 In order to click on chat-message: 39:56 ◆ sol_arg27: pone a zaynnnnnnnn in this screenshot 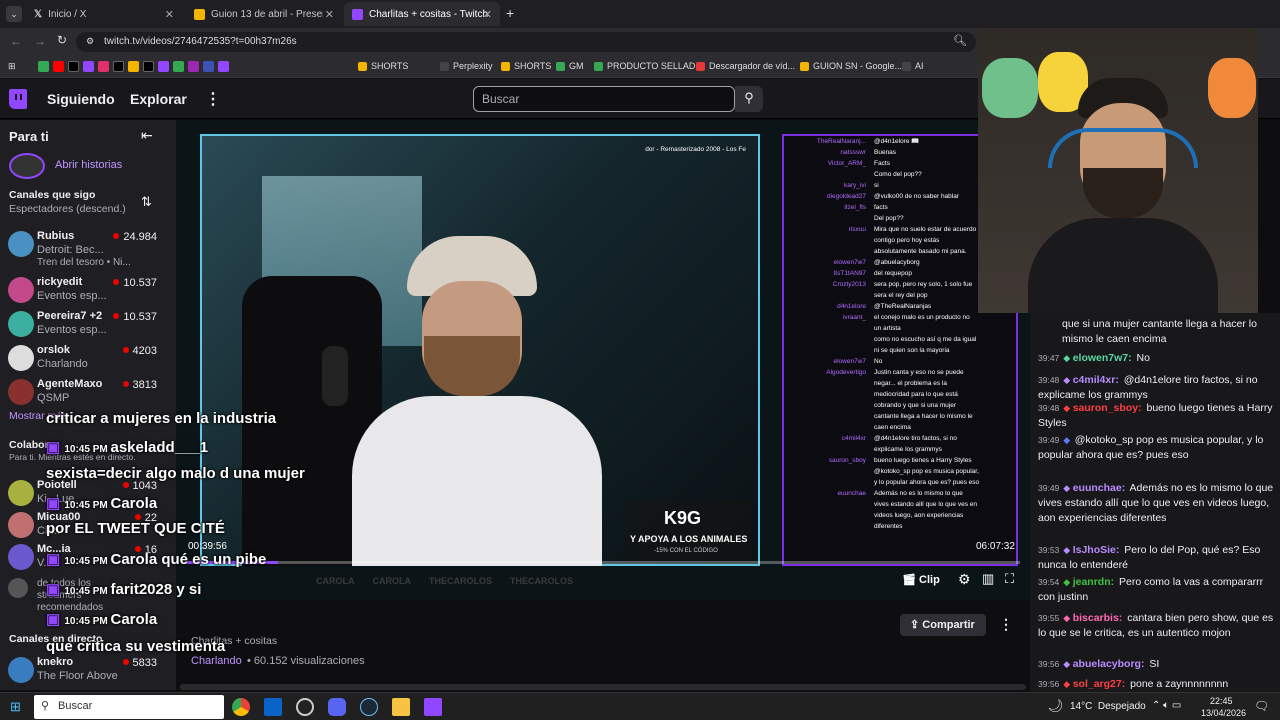, I will do `click(1156, 684)`.